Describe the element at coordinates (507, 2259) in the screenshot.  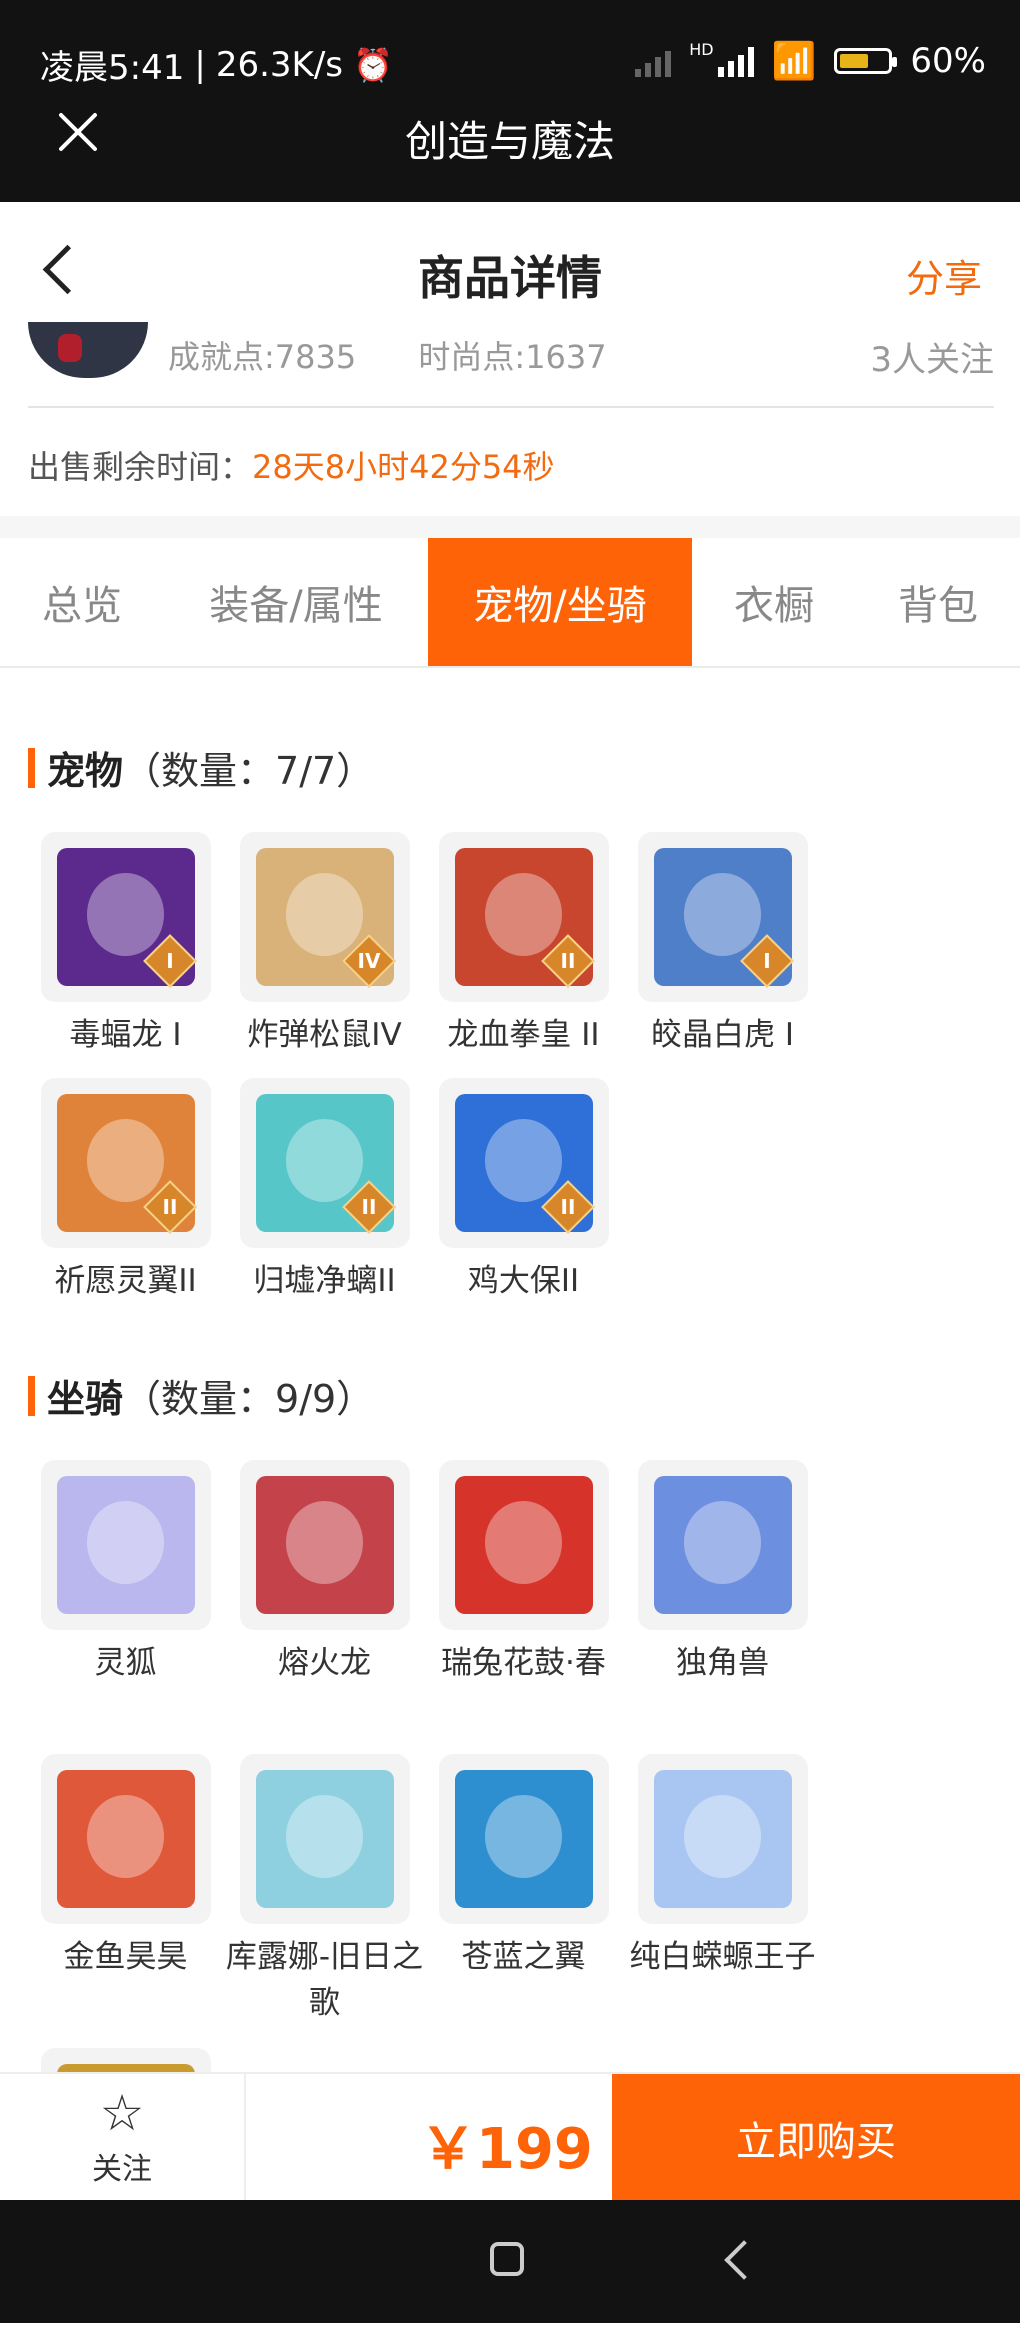
I see `recent-apps-icon` at that location.